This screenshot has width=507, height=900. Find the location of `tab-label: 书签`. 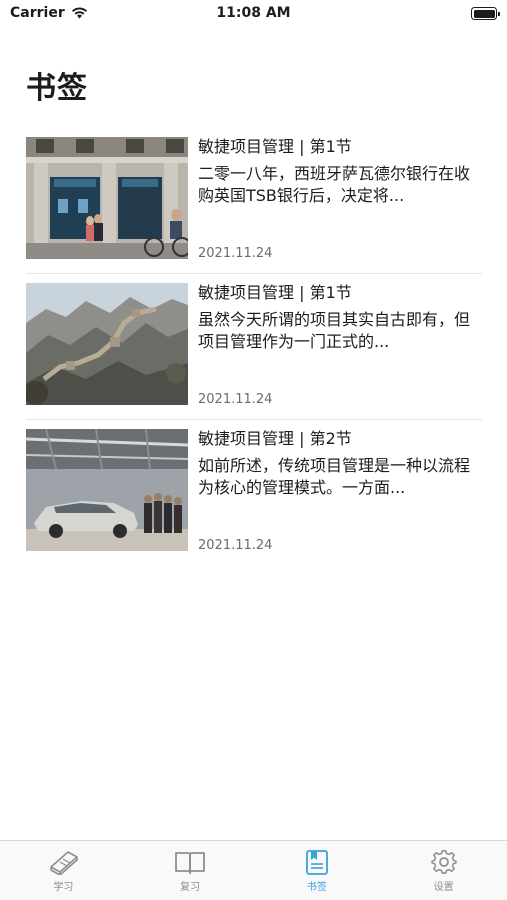

tab-label: 书签 is located at coordinates (316, 887).